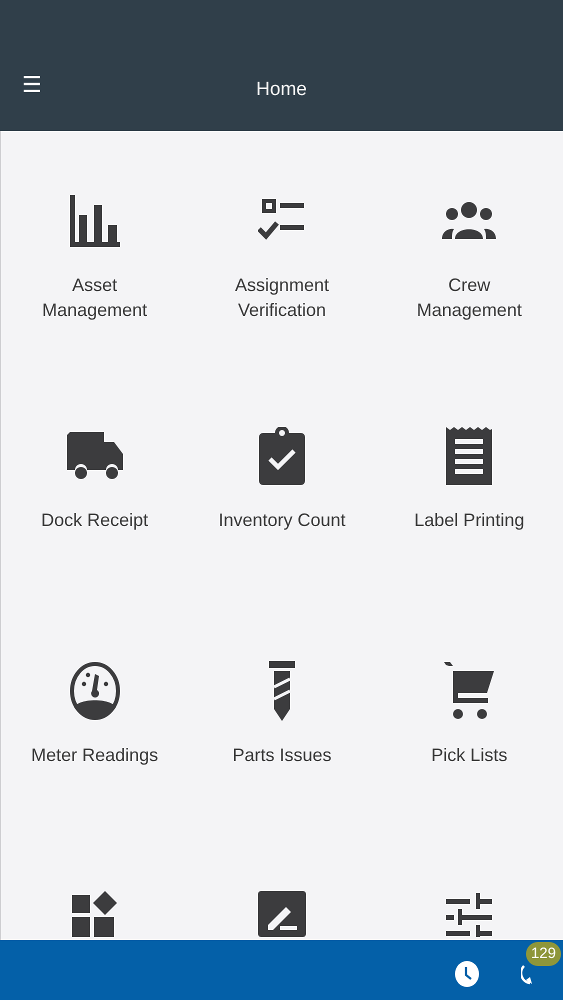 The width and height of the screenshot is (563, 1000). What do you see at coordinates (543, 954) in the screenshot?
I see `sync-count-badge: 129` at bounding box center [543, 954].